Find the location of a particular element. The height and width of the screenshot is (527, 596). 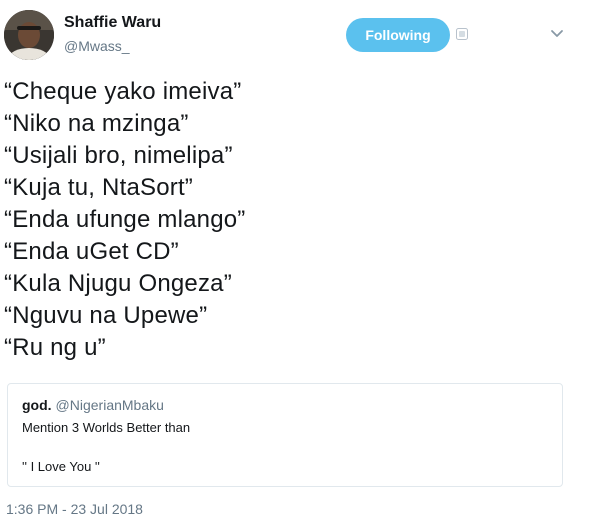

chevron-down-icon is located at coordinates (557, 34).